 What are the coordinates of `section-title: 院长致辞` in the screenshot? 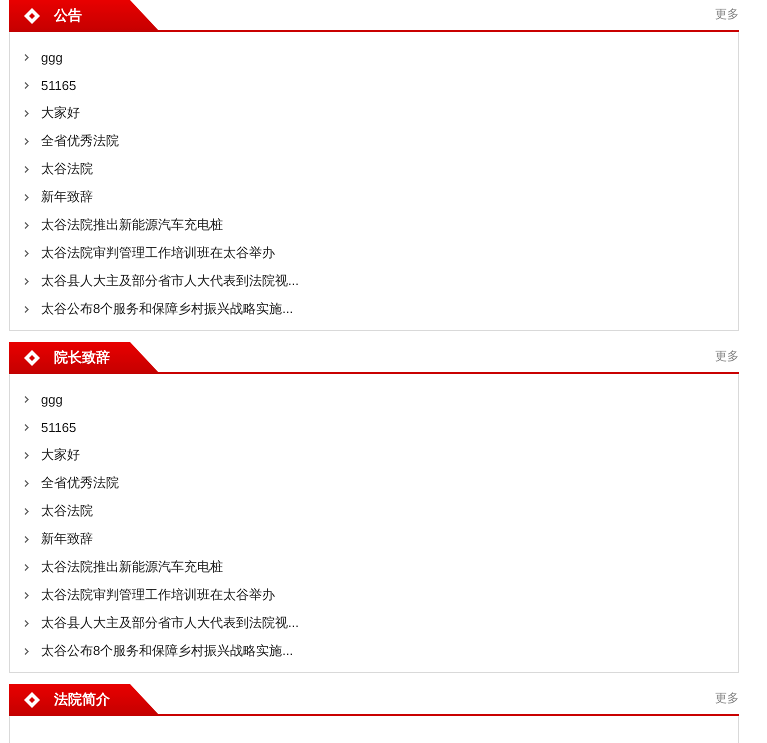 It's located at (82, 358).